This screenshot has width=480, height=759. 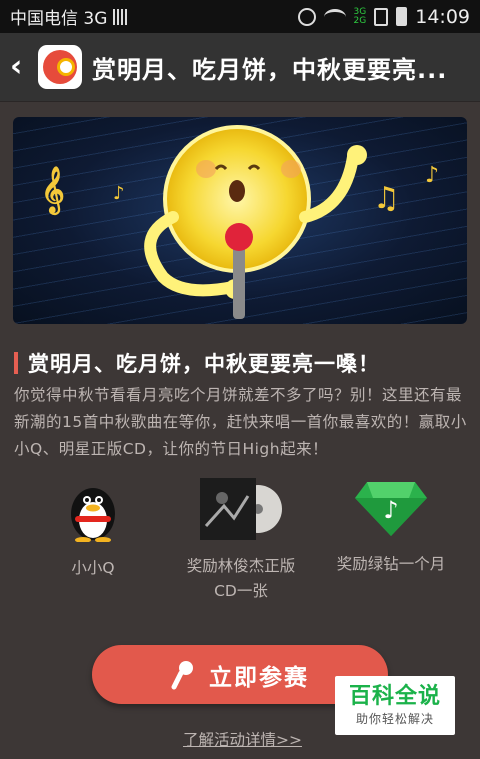 What do you see at coordinates (386, 198) in the screenshot?
I see `music-notes-icon: ♫` at bounding box center [386, 198].